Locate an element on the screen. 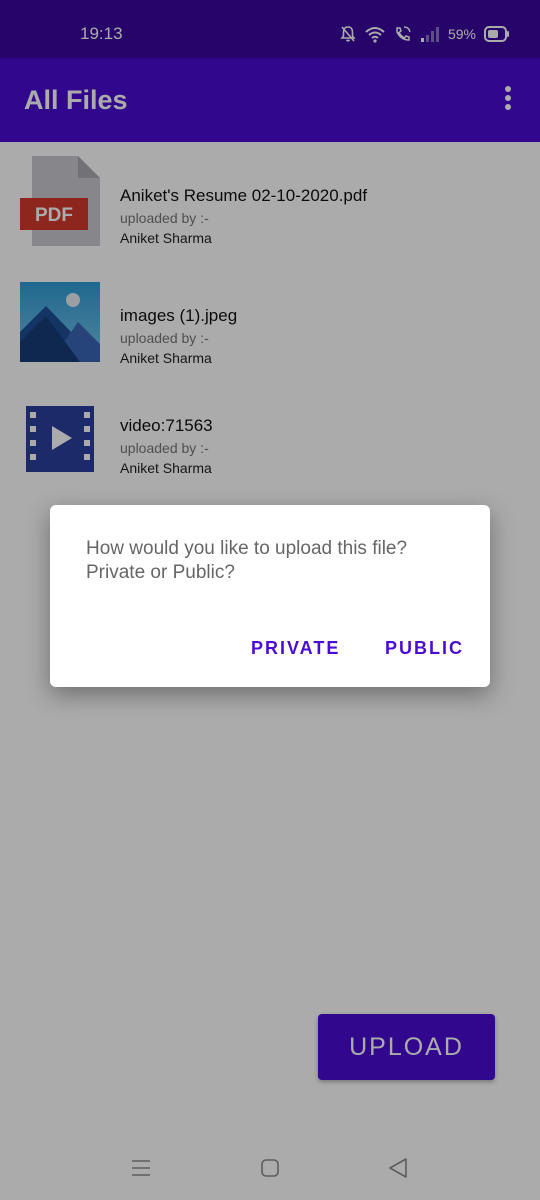  public-button: PUBLIC is located at coordinates (424, 648).